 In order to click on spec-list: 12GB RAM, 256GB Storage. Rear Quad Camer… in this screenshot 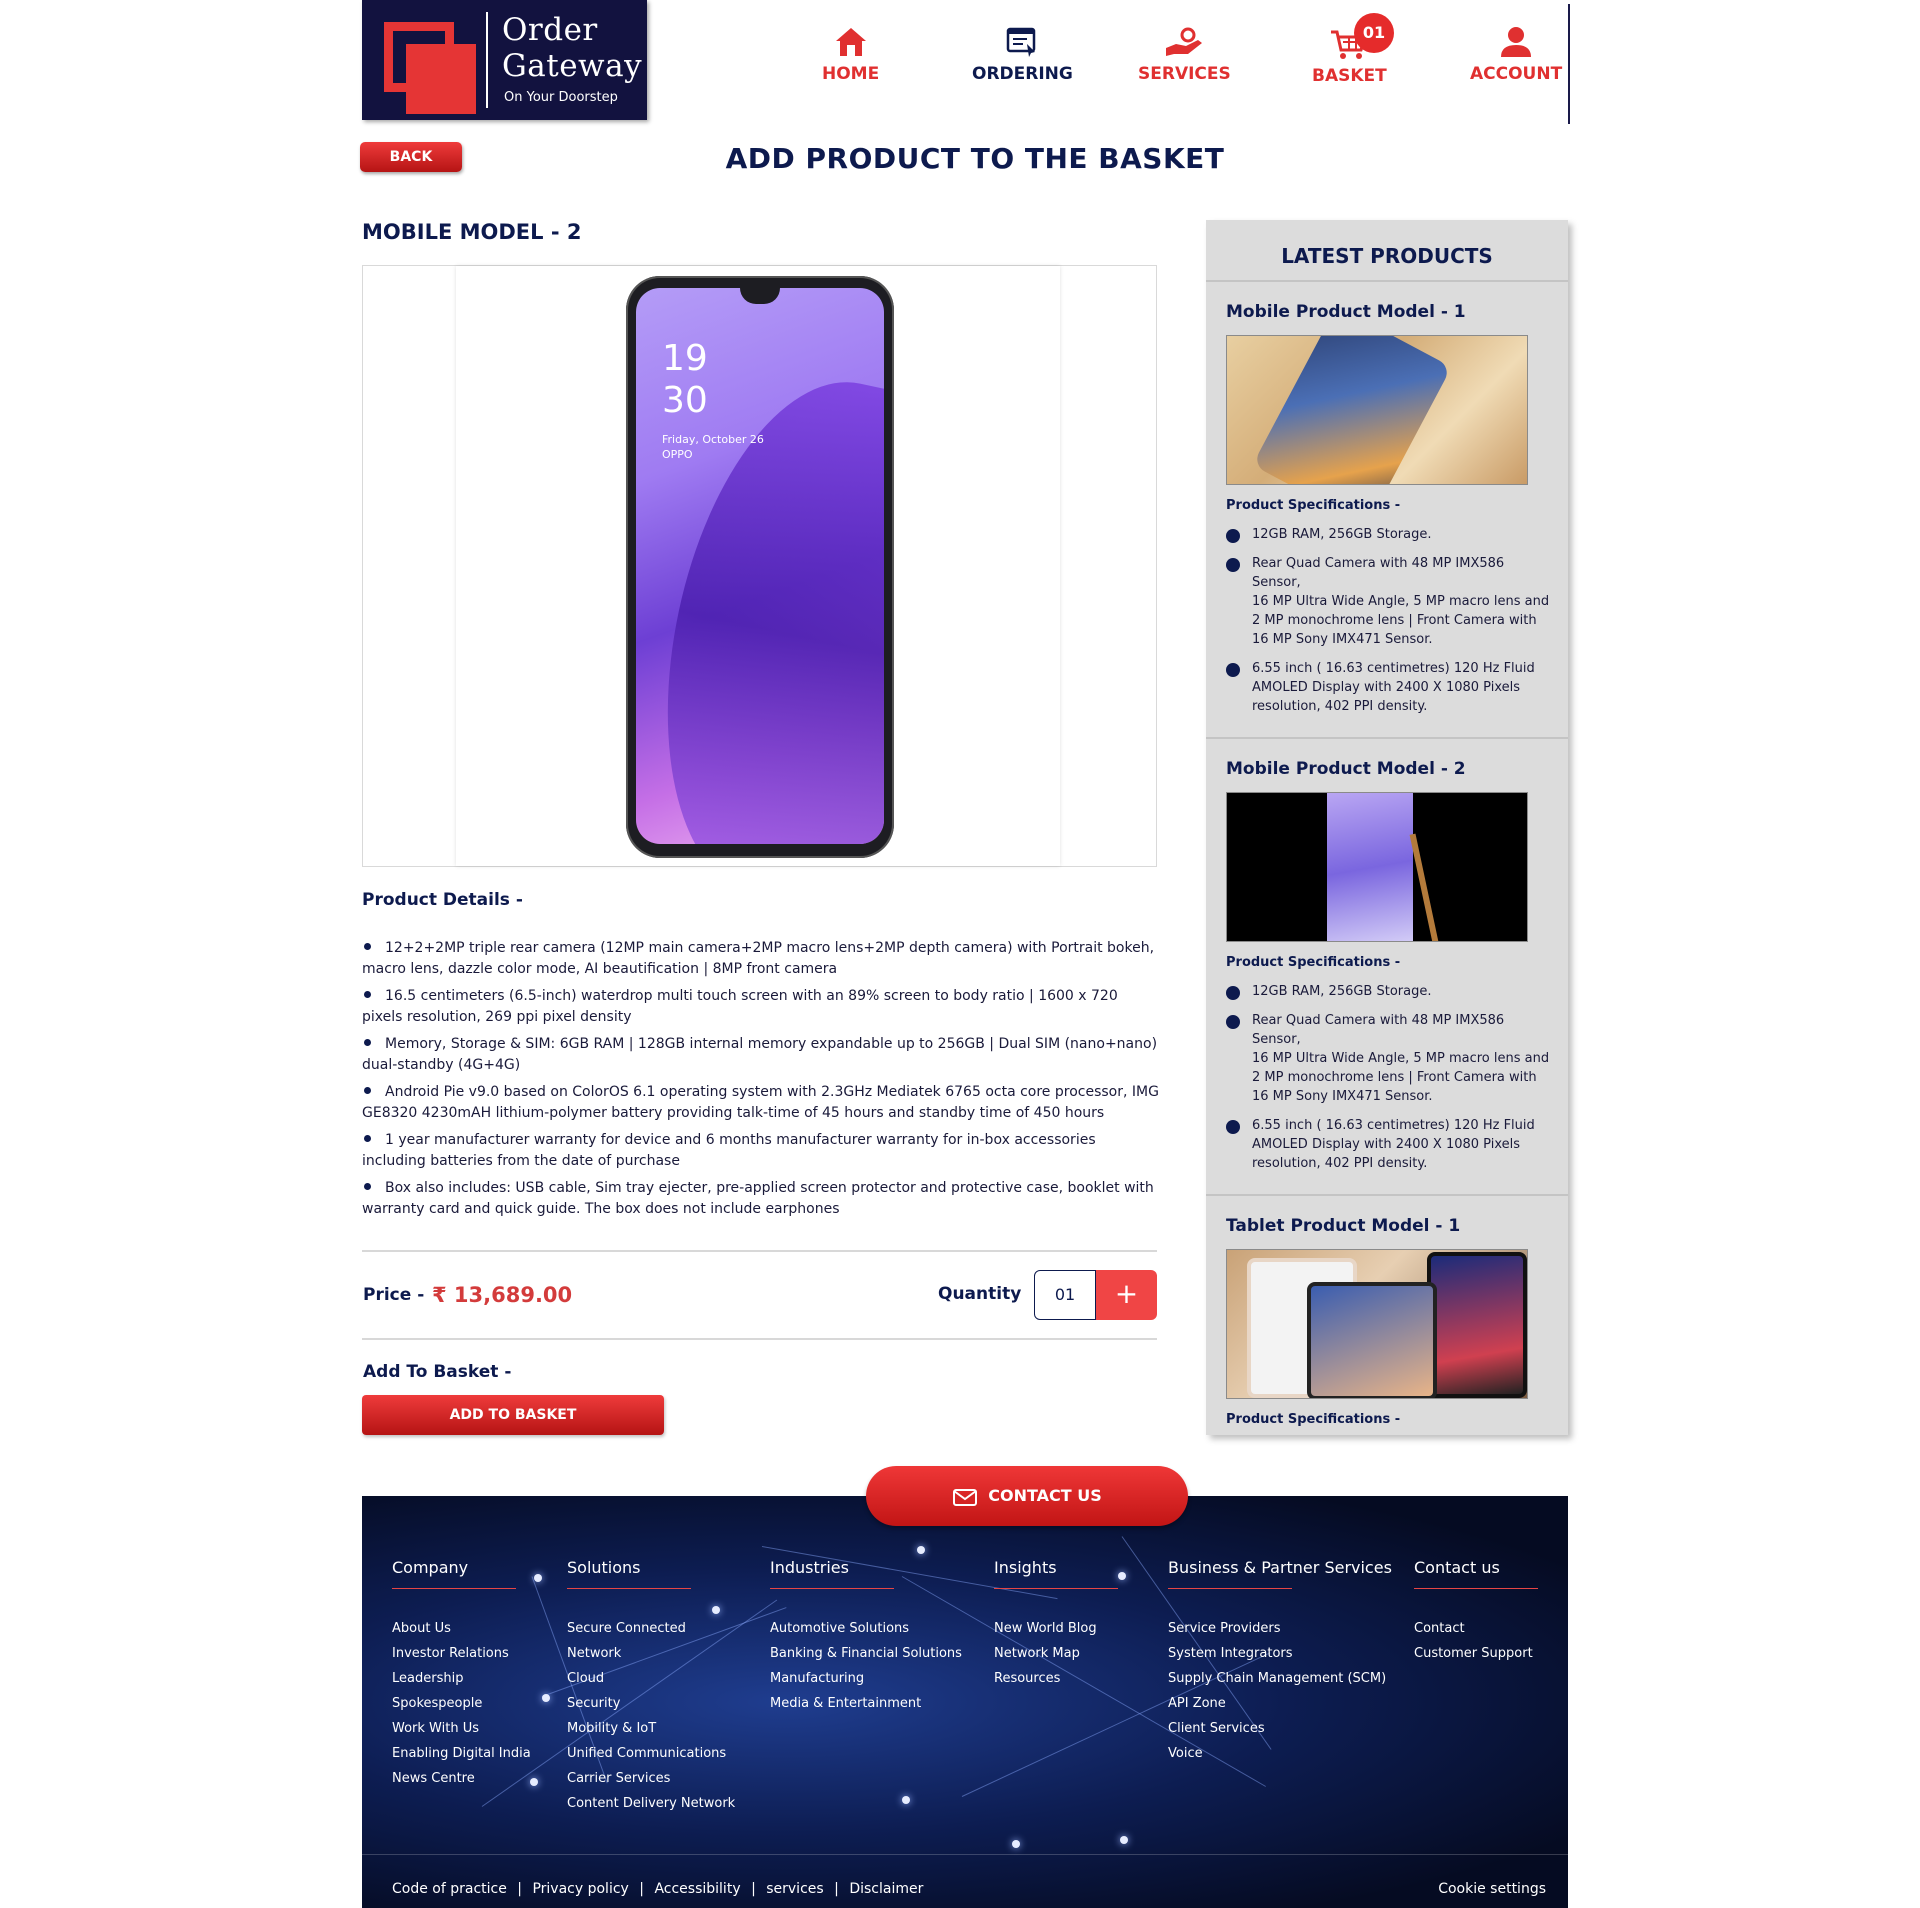, I will do `click(1391, 625)`.